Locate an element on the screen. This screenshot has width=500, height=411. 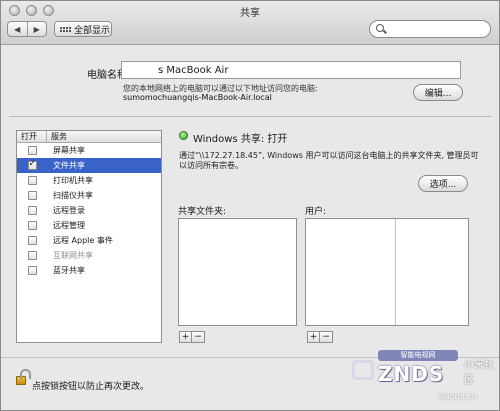
nav-back-forward: ◀ ▶ is located at coordinates (27, 29).